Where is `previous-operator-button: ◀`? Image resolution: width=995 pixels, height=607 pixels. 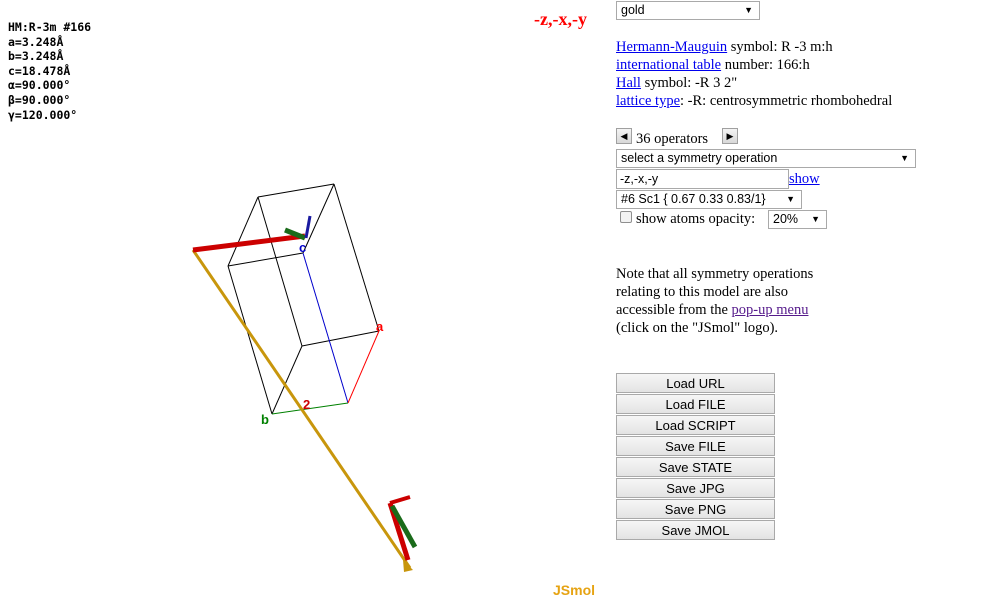
previous-operator-button: ◀ is located at coordinates (624, 136).